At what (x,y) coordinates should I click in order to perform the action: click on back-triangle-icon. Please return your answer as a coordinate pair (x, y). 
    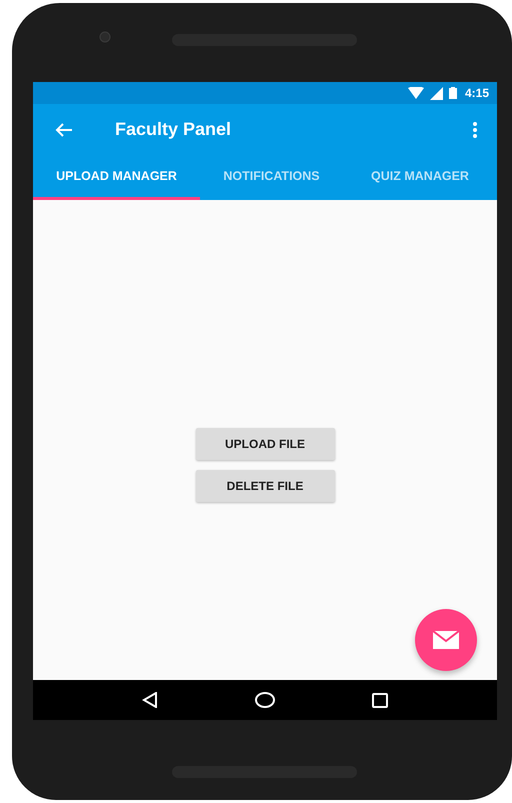
    Looking at the image, I should click on (150, 700).